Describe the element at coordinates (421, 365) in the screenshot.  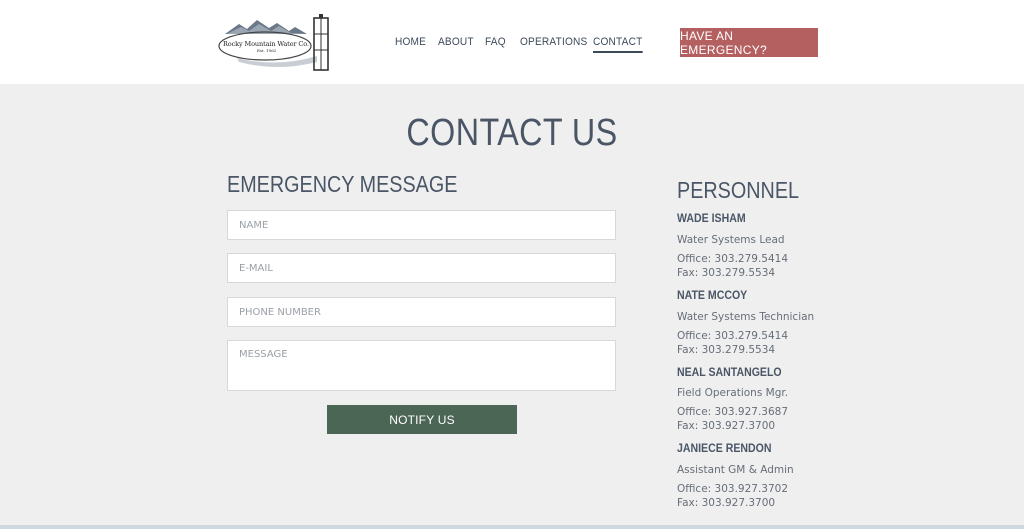
I see `message-textarea` at that location.